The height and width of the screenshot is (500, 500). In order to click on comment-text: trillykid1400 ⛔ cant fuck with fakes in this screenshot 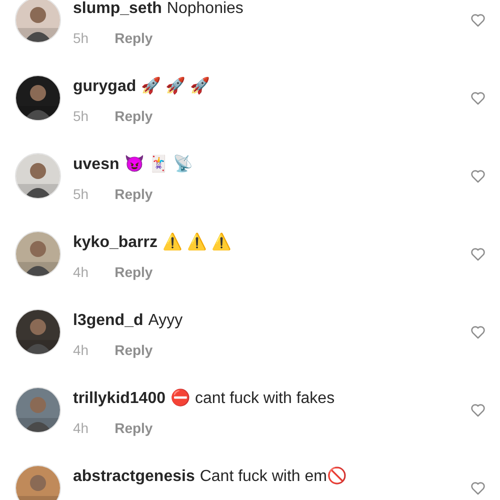, I will do `click(204, 399)`.